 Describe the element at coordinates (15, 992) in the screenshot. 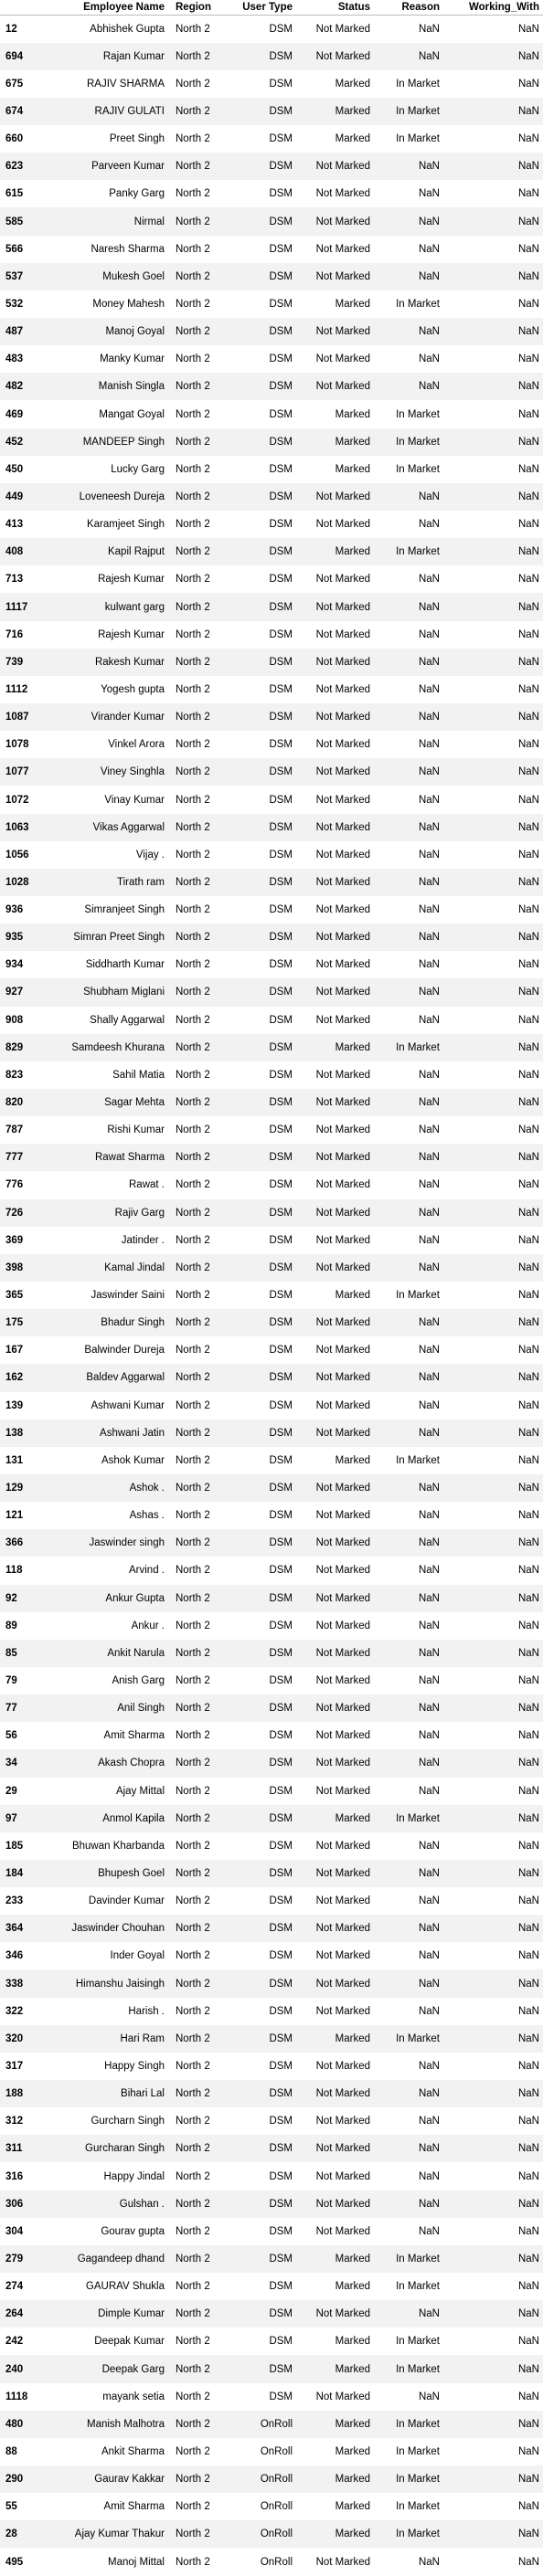

I see `row-index: 927` at that location.